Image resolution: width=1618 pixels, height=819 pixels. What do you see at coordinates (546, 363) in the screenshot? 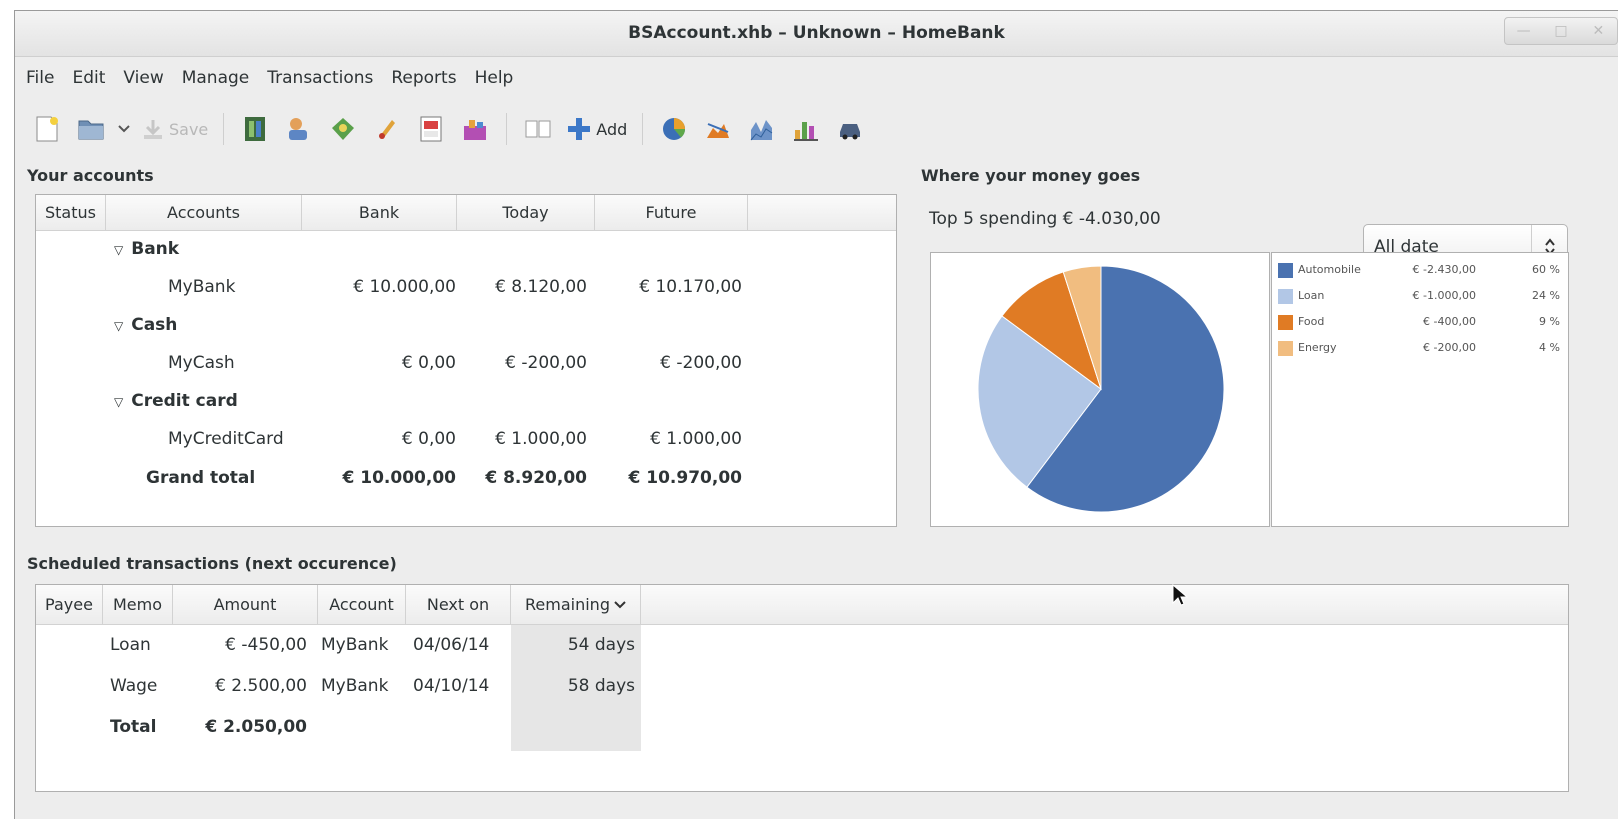
I see `account-today-balance: € -200,00` at bounding box center [546, 363].